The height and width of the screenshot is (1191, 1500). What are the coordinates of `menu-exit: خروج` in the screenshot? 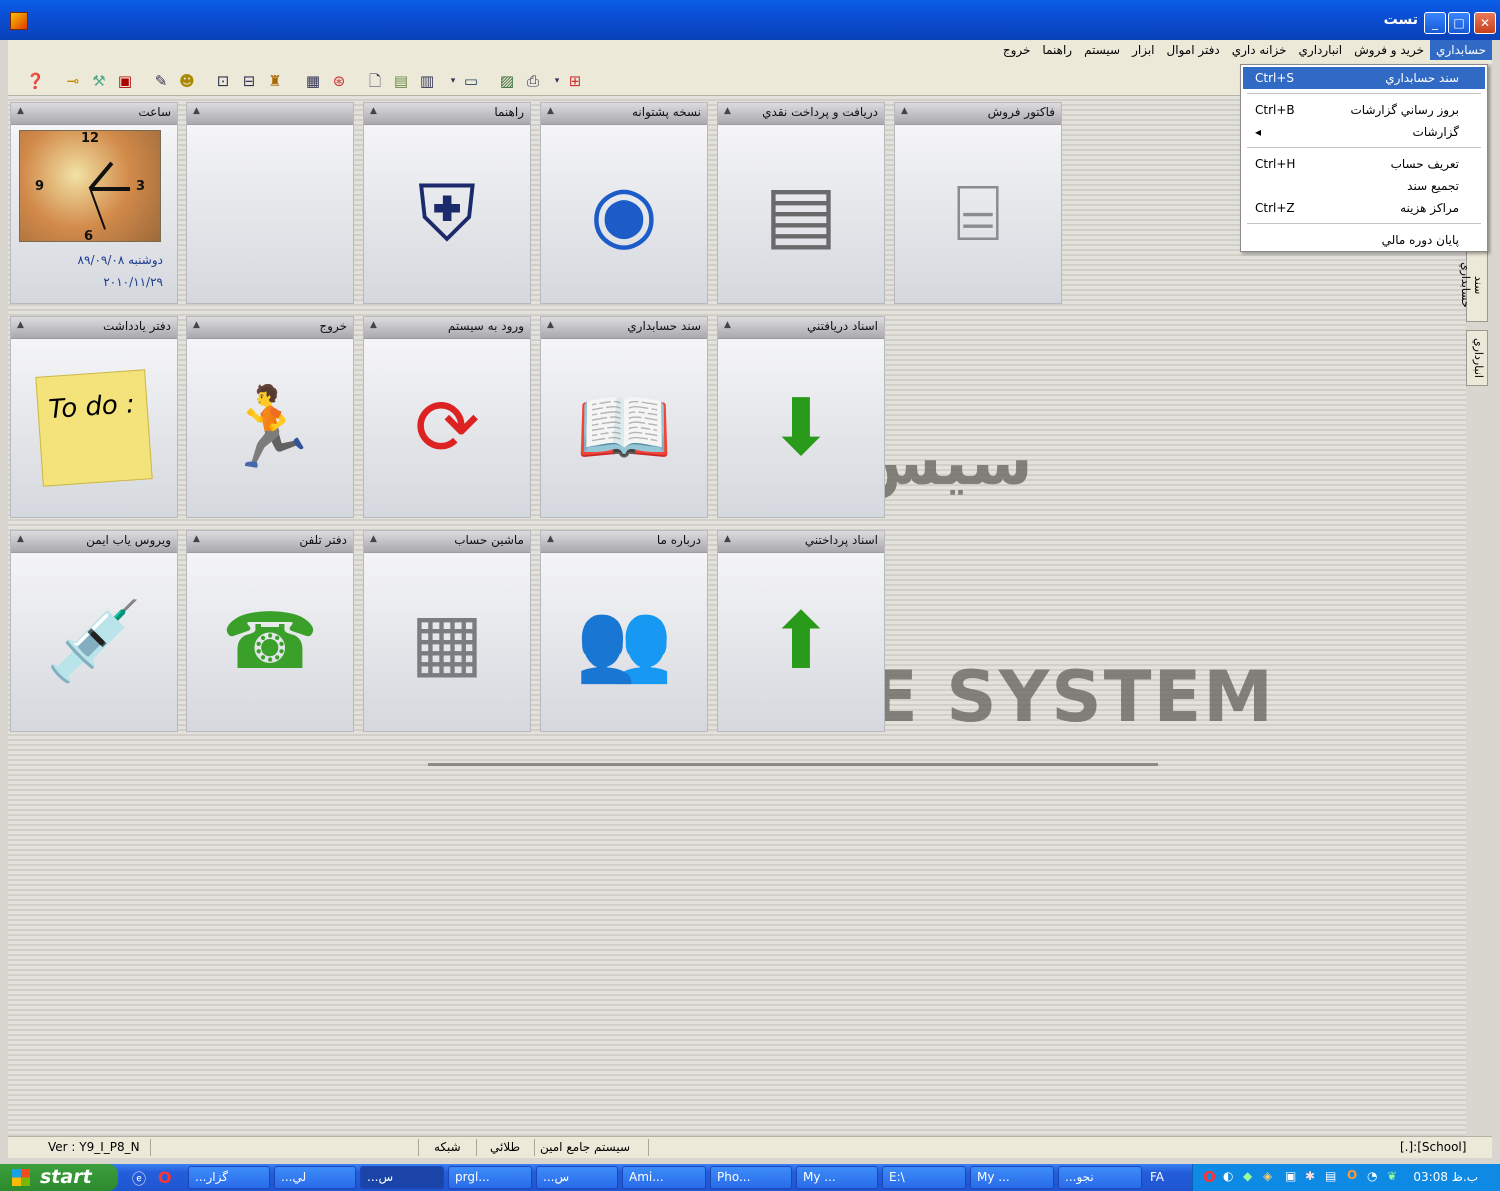 It's located at (1017, 50).